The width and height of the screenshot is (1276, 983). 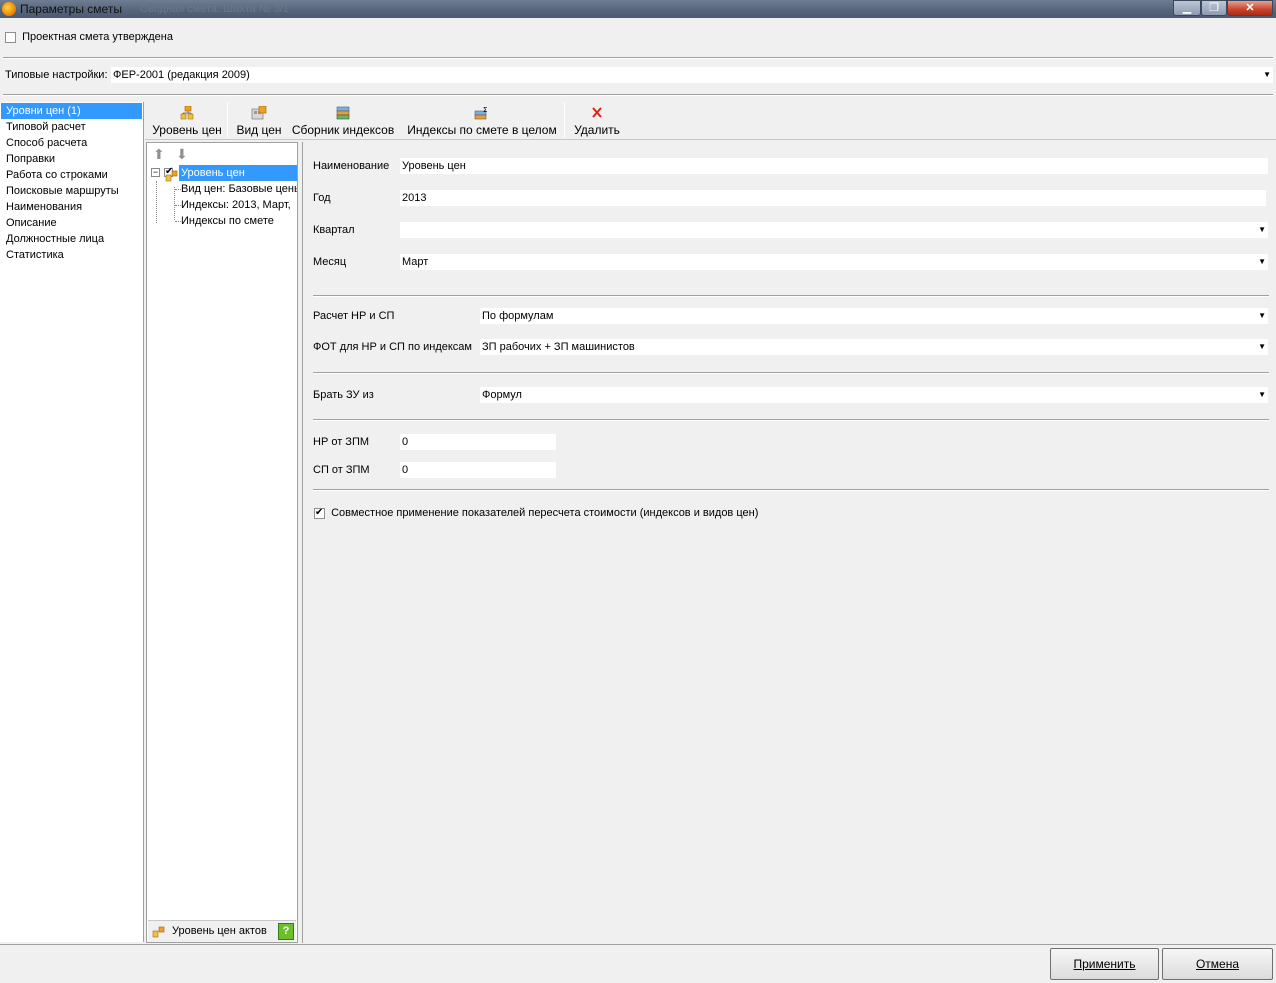 I want to click on indices-whole-button: Σ Индексы по смете в целом, so click(x=482, y=121).